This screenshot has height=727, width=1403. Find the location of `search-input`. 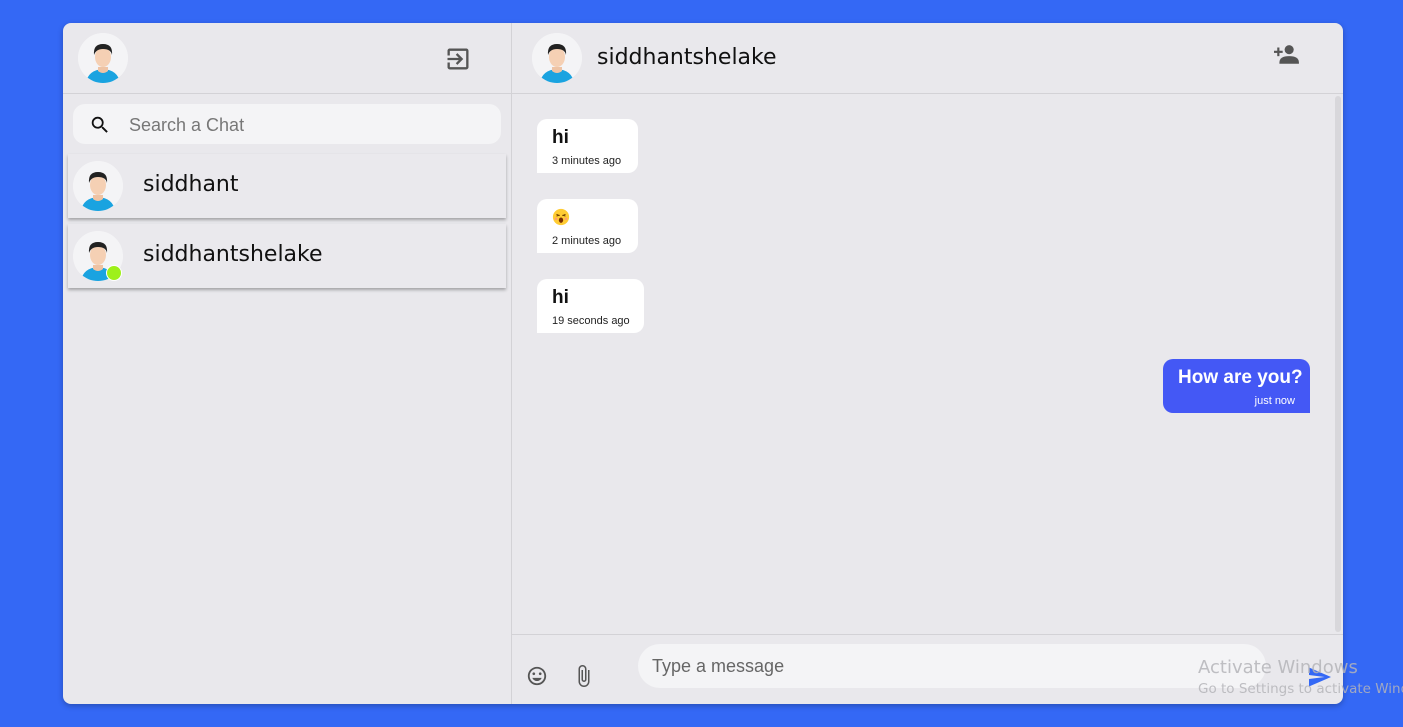

search-input is located at coordinates (309, 125).